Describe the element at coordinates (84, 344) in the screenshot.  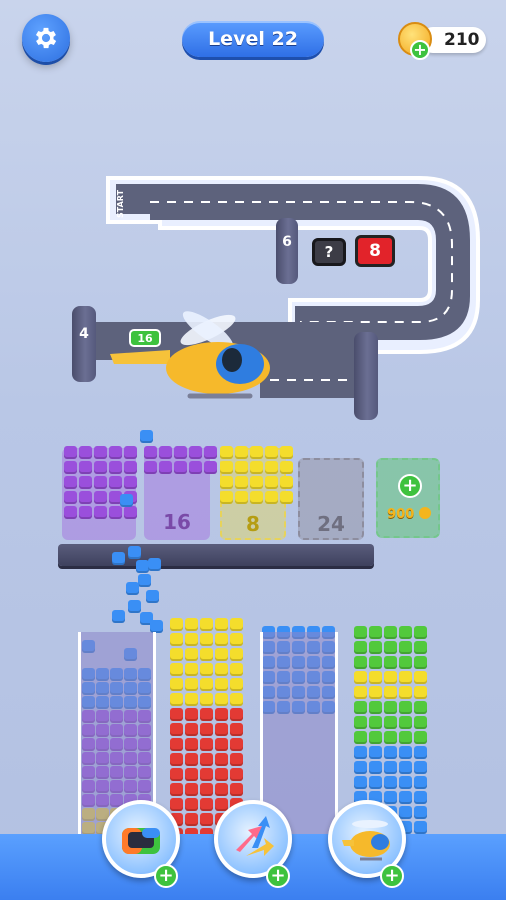
I see `spawner-pillar-4: 4` at that location.